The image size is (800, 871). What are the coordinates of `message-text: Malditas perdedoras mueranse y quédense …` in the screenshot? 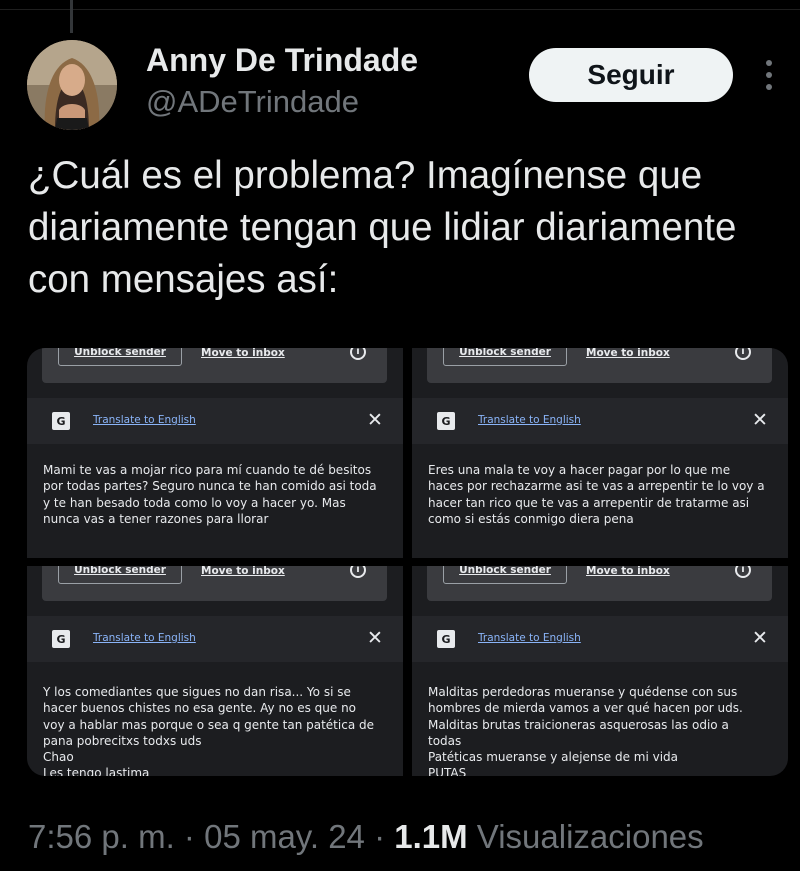 It's located at (585, 730).